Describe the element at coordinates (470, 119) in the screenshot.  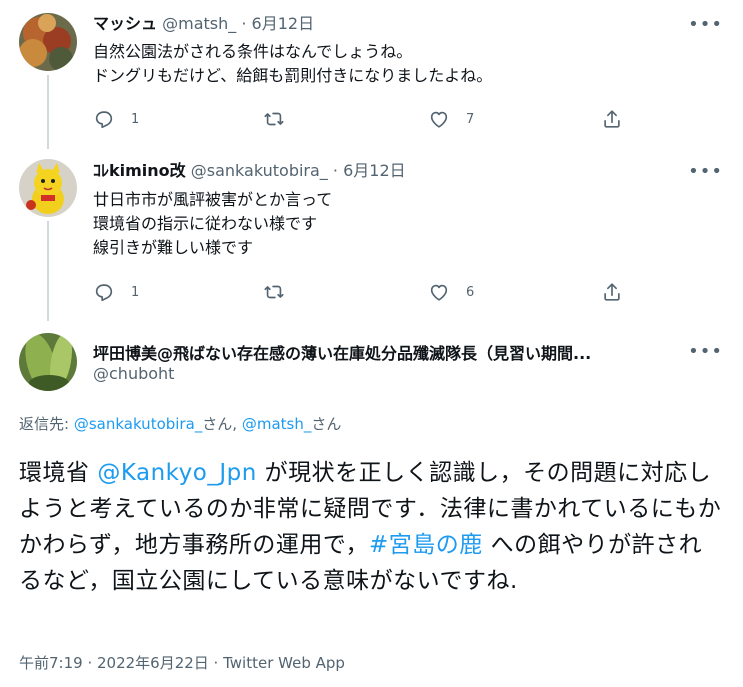
I see `like-count: 7` at that location.